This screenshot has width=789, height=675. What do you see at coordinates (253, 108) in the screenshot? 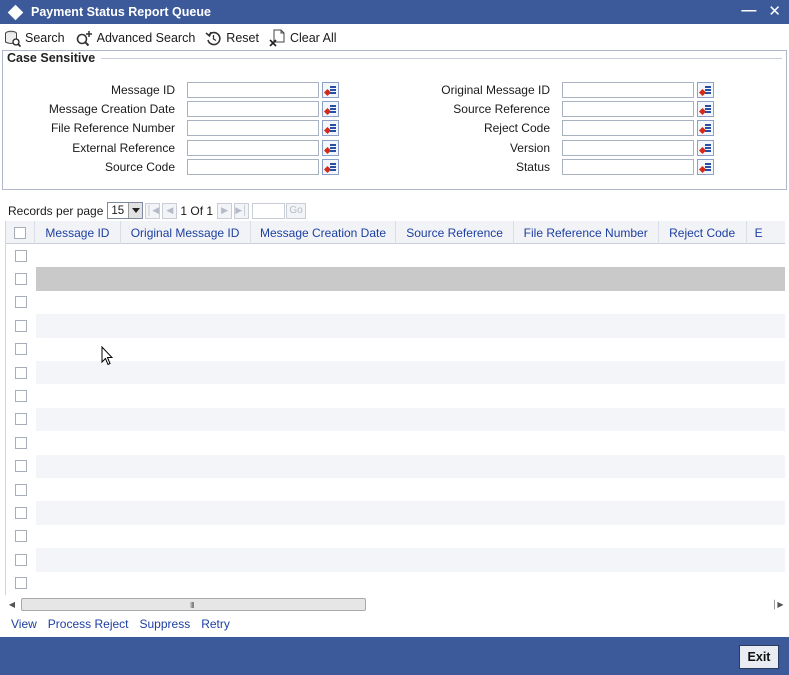
I see `message-creation-date-input` at bounding box center [253, 108].